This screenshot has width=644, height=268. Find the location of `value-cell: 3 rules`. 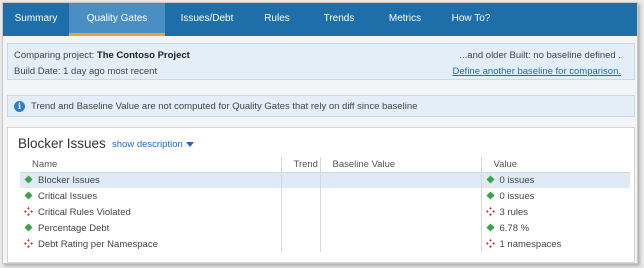

value-cell: 3 rules is located at coordinates (555, 212).